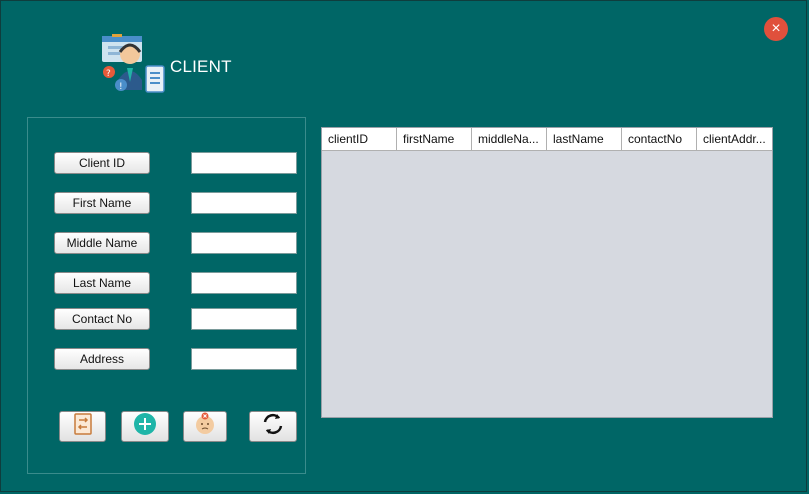 The image size is (809, 494). I want to click on delete-user-icon, so click(205, 426).